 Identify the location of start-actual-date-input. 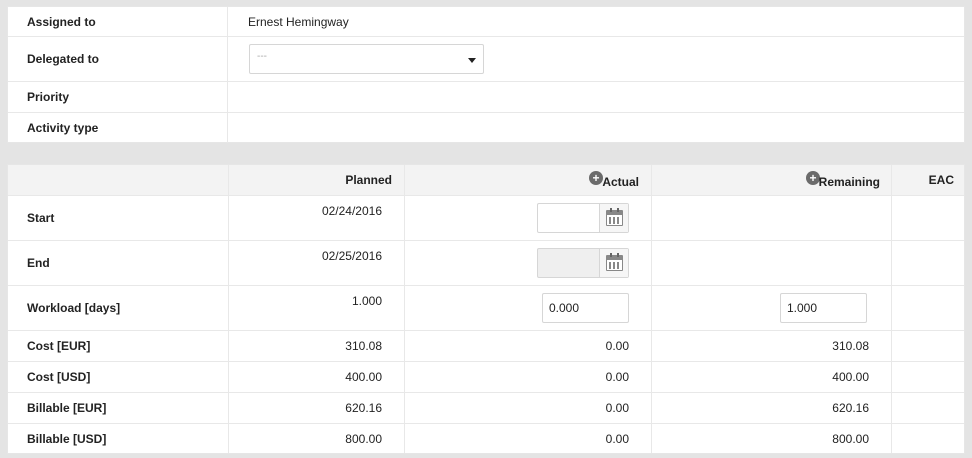
(583, 218).